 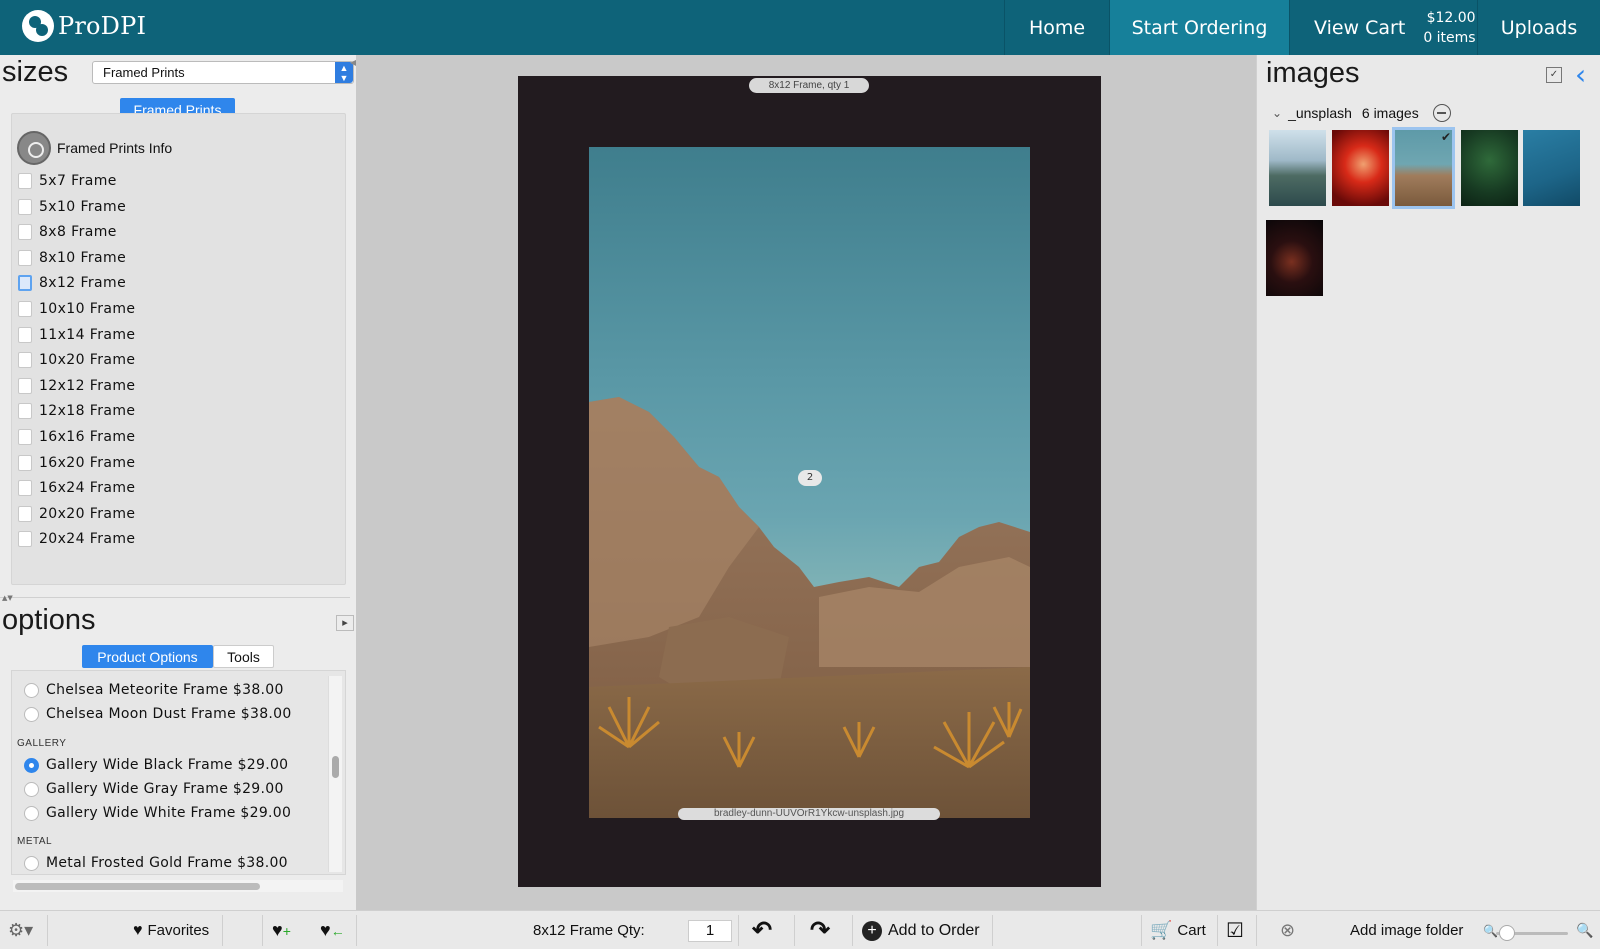 I want to click on nav-start-ordering: Start Ordering, so click(x=1199, y=27).